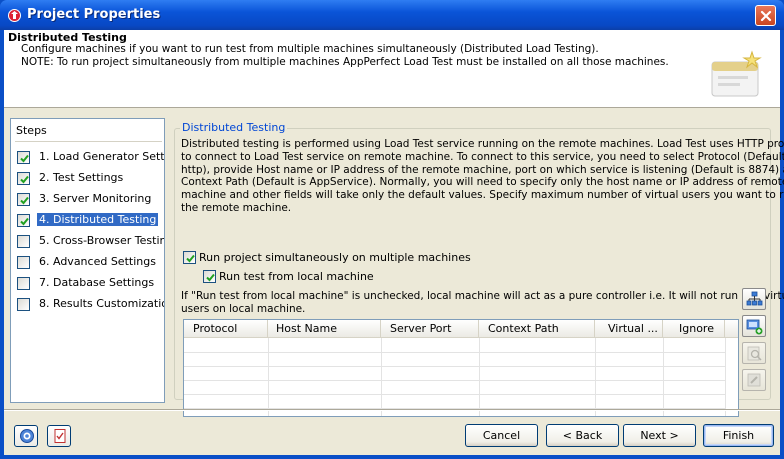  What do you see at coordinates (694, 329) in the screenshot?
I see `column-header-ignore: Ignore` at bounding box center [694, 329].